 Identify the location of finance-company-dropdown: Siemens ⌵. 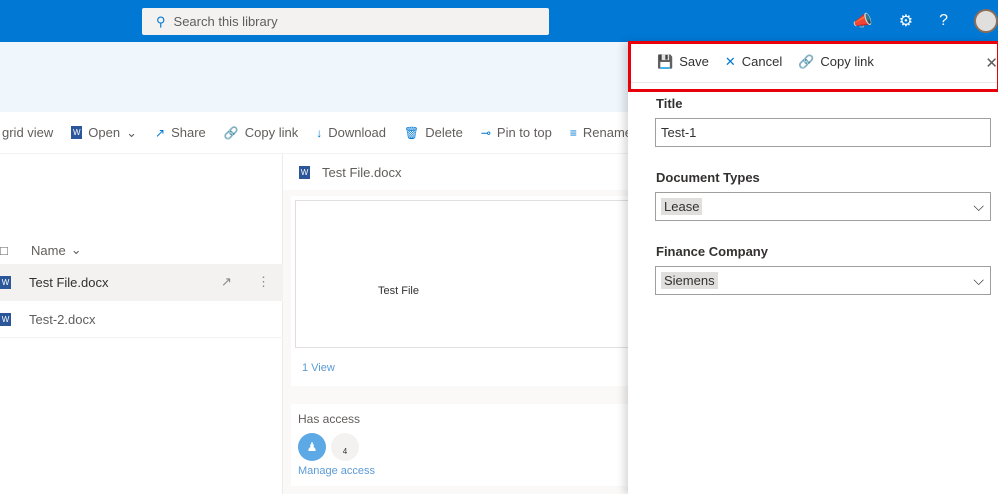
(823, 280).